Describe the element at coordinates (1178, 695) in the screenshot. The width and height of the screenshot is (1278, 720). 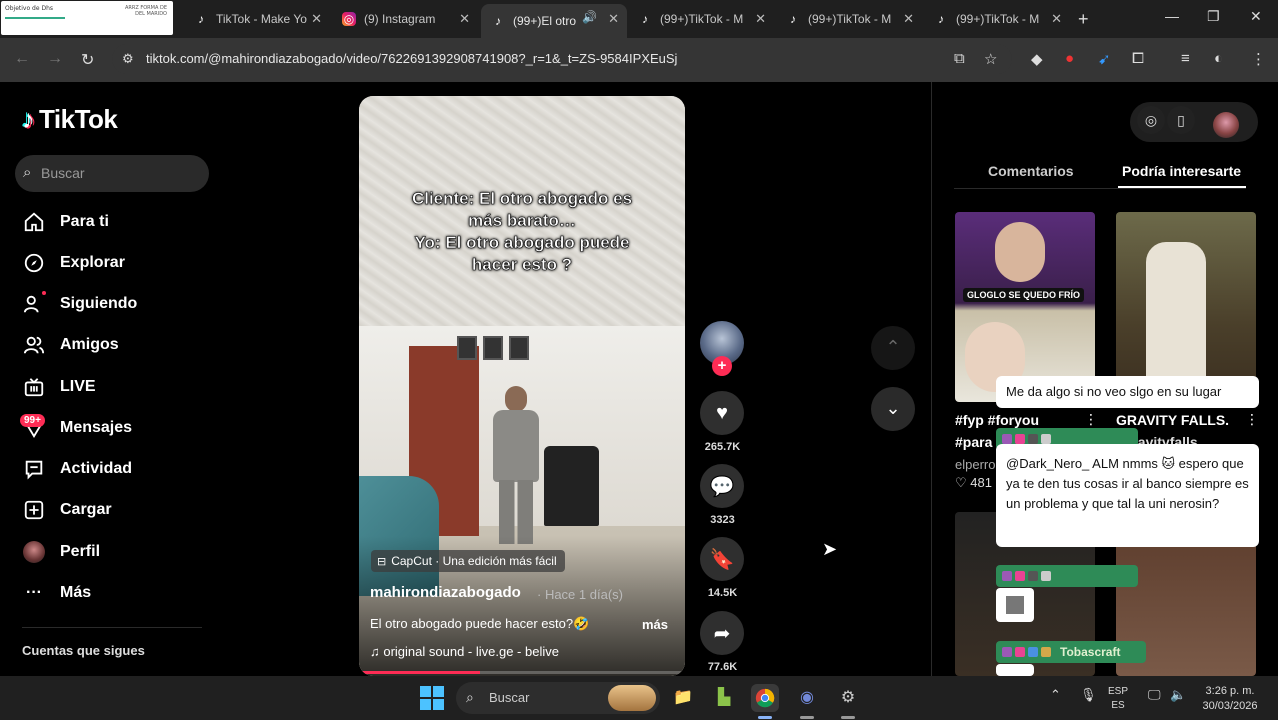
I see `volume-icon: 🔈` at that location.